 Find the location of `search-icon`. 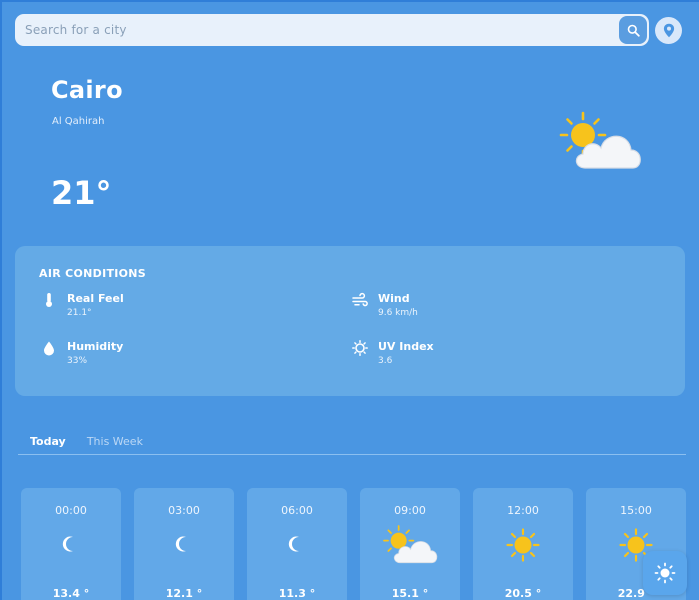

search-icon is located at coordinates (633, 30).